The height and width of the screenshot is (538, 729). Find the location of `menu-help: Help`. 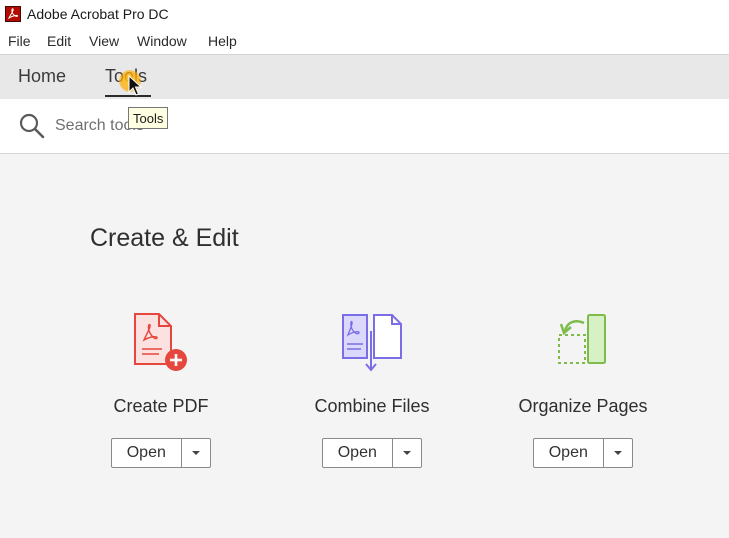

menu-help: Help is located at coordinates (222, 41).